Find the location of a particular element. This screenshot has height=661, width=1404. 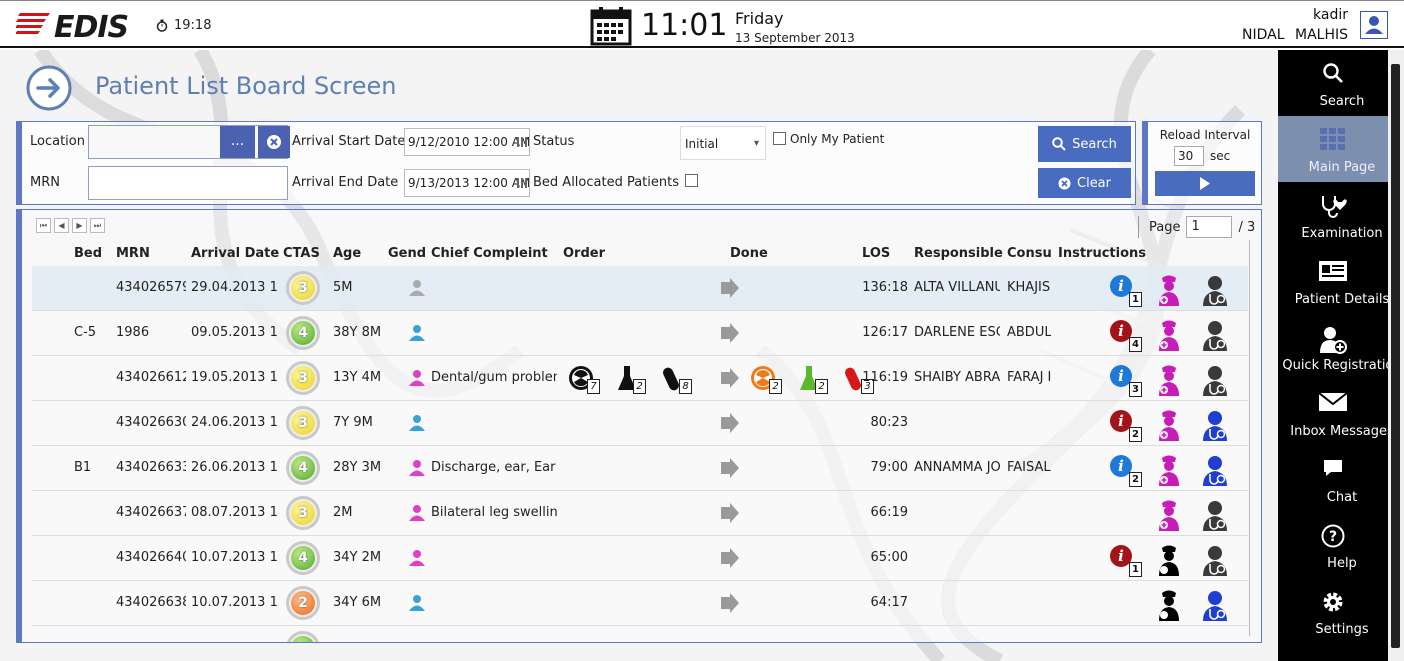

sidebar-item-chat: Chat is located at coordinates (1333, 479).